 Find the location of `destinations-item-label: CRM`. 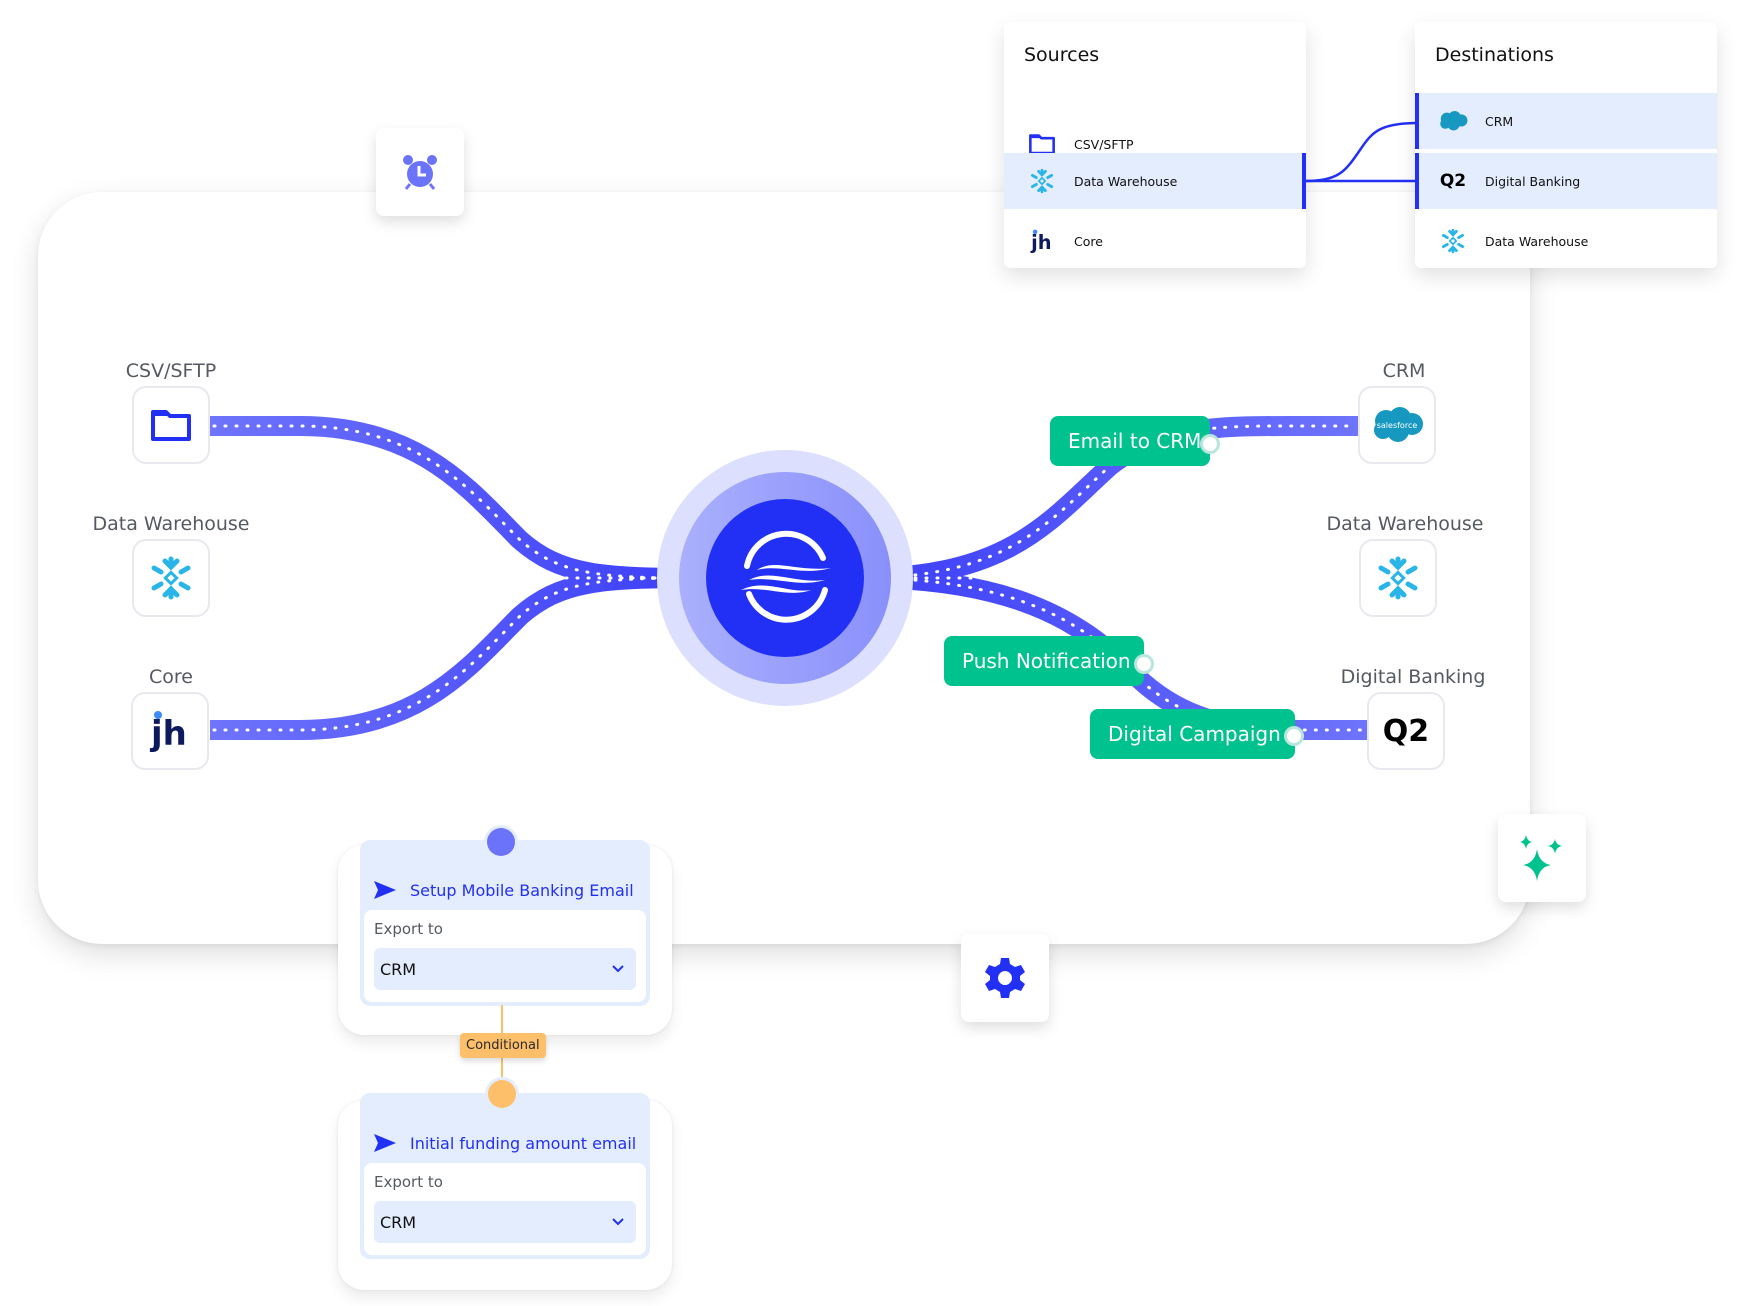

destinations-item-label: CRM is located at coordinates (1499, 121).